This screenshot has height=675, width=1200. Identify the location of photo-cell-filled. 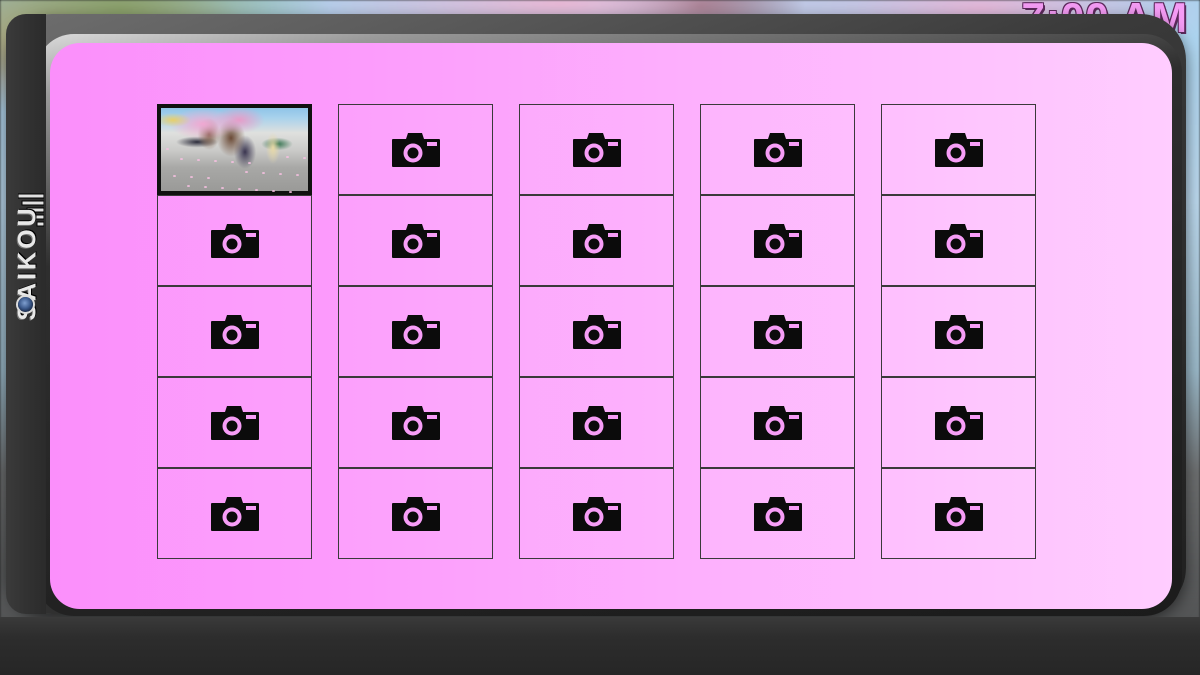
(234, 149).